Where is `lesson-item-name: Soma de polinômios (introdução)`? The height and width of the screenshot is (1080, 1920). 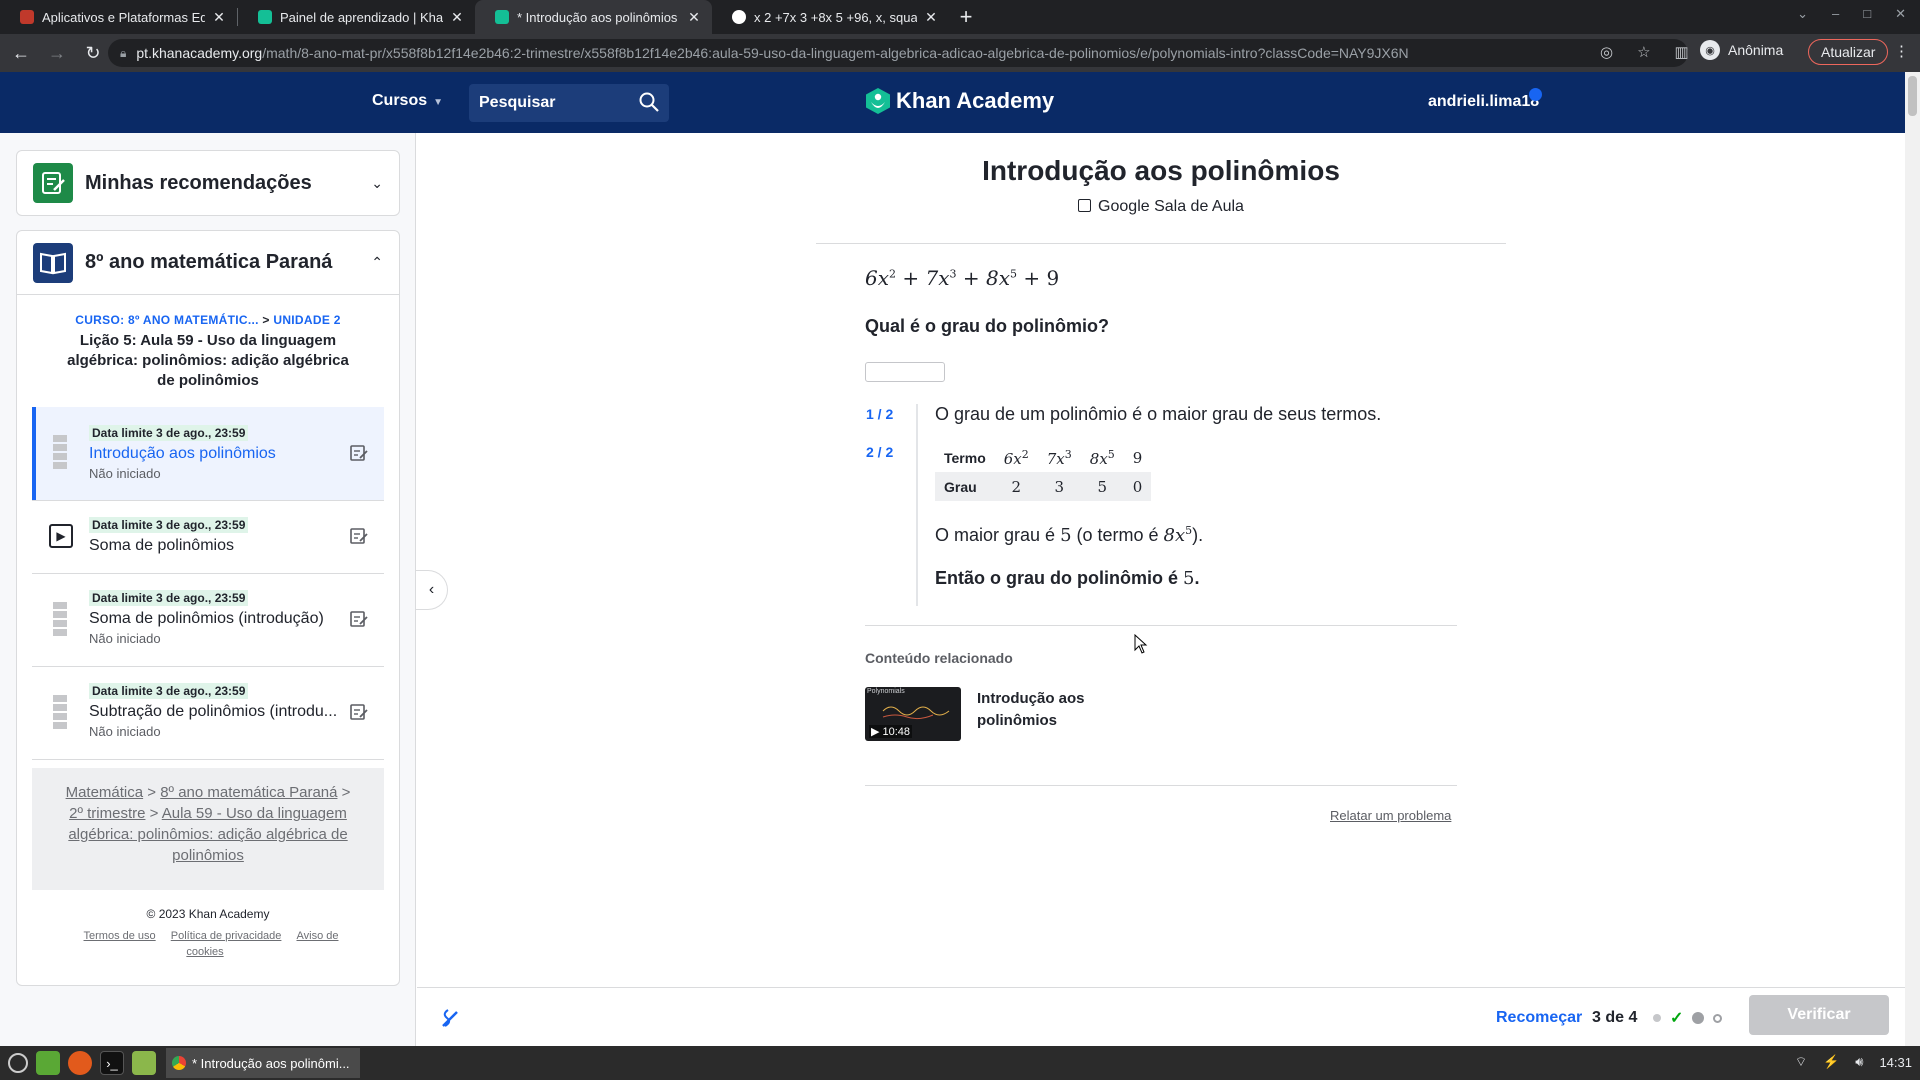 lesson-item-name: Soma de polinômios (introdução) is located at coordinates (206, 618).